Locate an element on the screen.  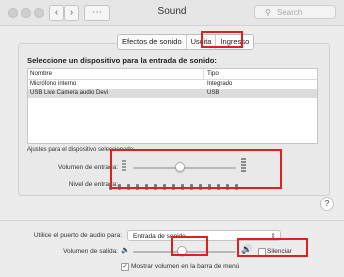
input-controls-highlight is located at coordinates (196, 169).